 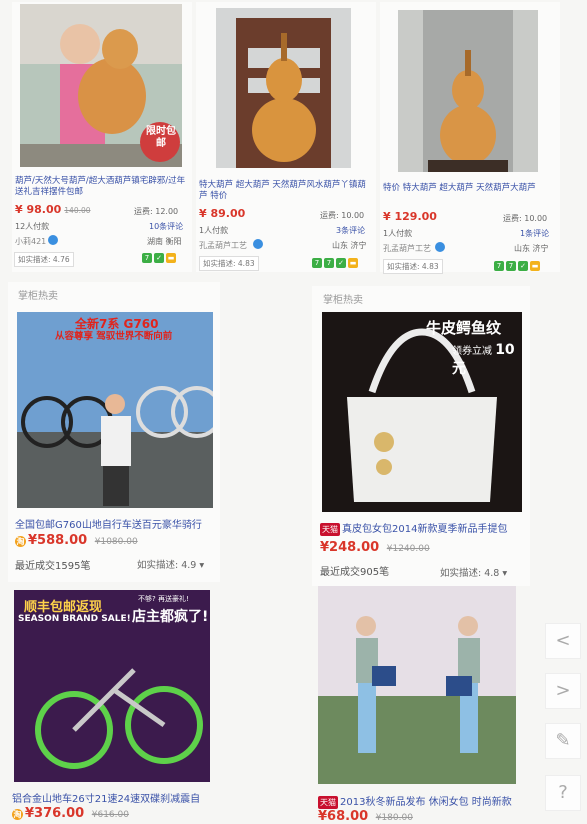 I want to click on product-price: ¥ 129.00, so click(x=410, y=216).